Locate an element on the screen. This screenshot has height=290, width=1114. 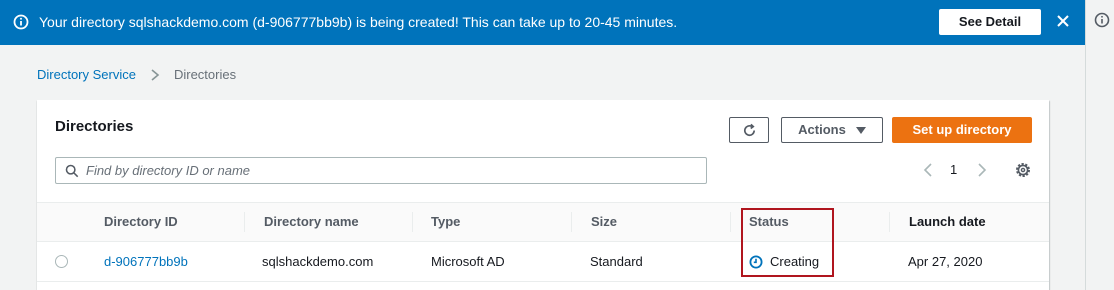
actions-label: Actions is located at coordinates (822, 129).